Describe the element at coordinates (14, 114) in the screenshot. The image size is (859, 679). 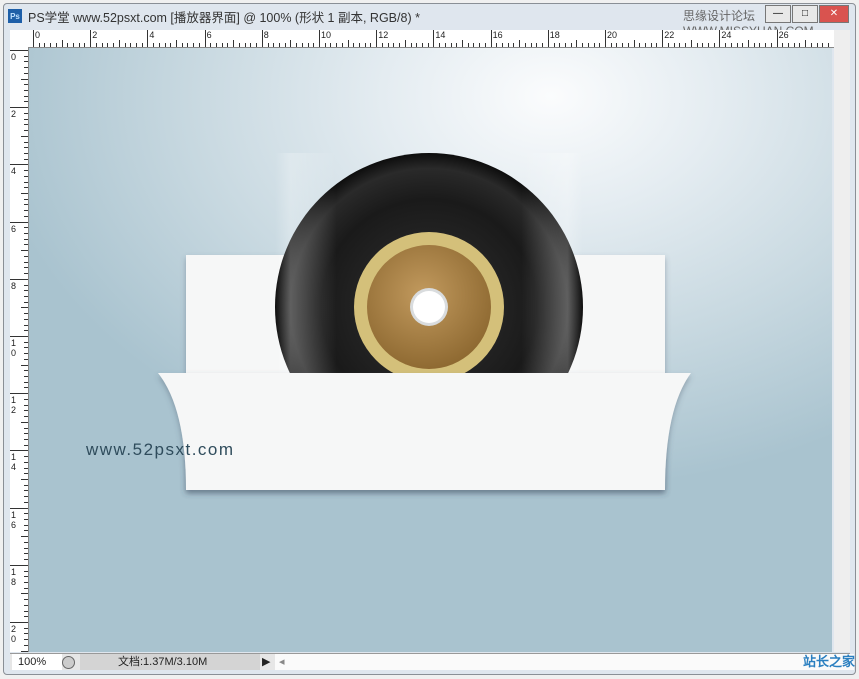
I see `ruler-label: 2` at that location.